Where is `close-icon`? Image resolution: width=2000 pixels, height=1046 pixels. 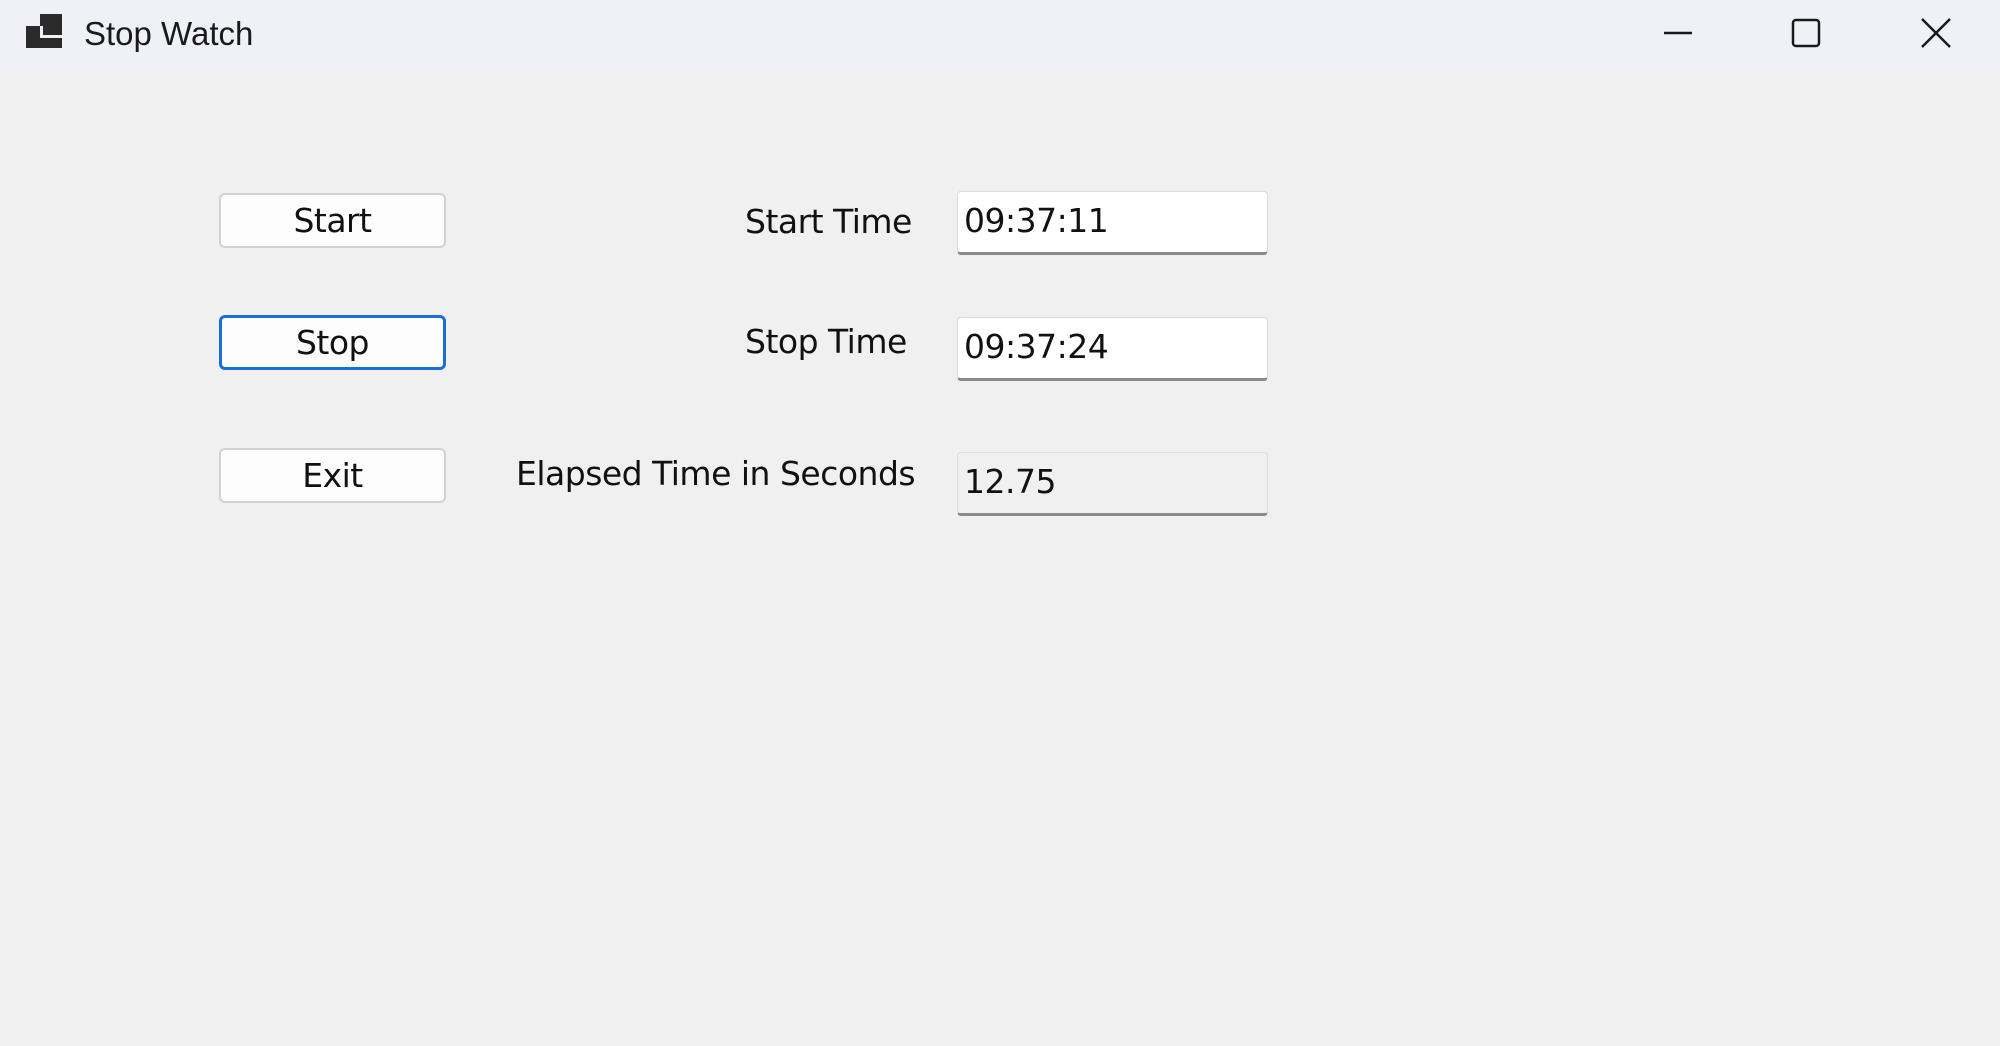 close-icon is located at coordinates (1936, 33).